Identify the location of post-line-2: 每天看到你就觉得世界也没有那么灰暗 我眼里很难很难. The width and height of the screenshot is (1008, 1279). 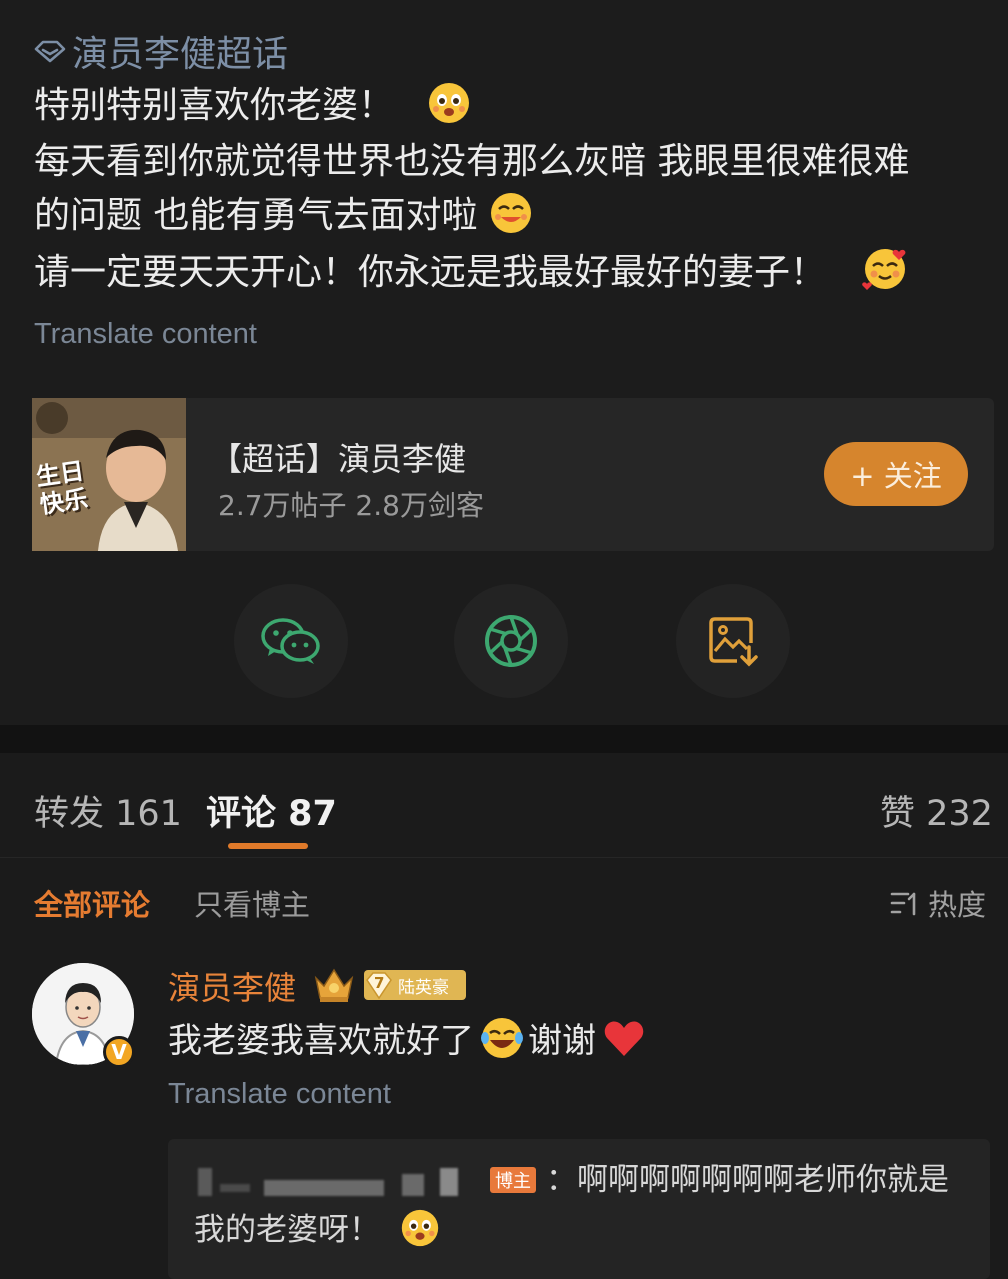
(472, 161).